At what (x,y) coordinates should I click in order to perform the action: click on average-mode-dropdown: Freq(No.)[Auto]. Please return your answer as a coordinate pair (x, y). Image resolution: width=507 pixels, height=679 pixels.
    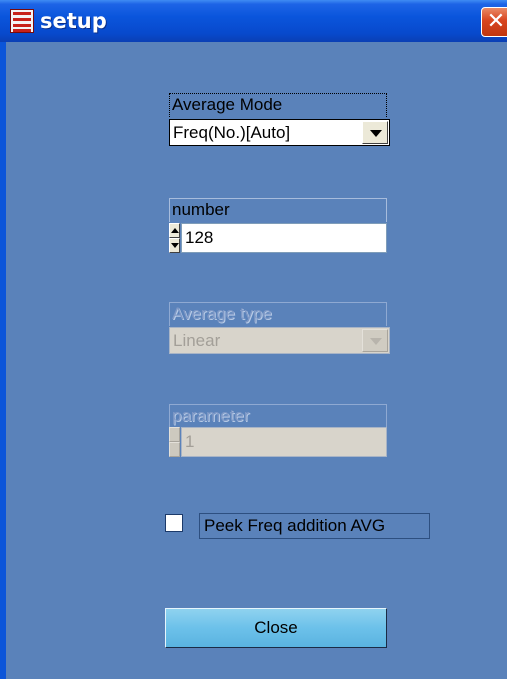
    Looking at the image, I should click on (279, 132).